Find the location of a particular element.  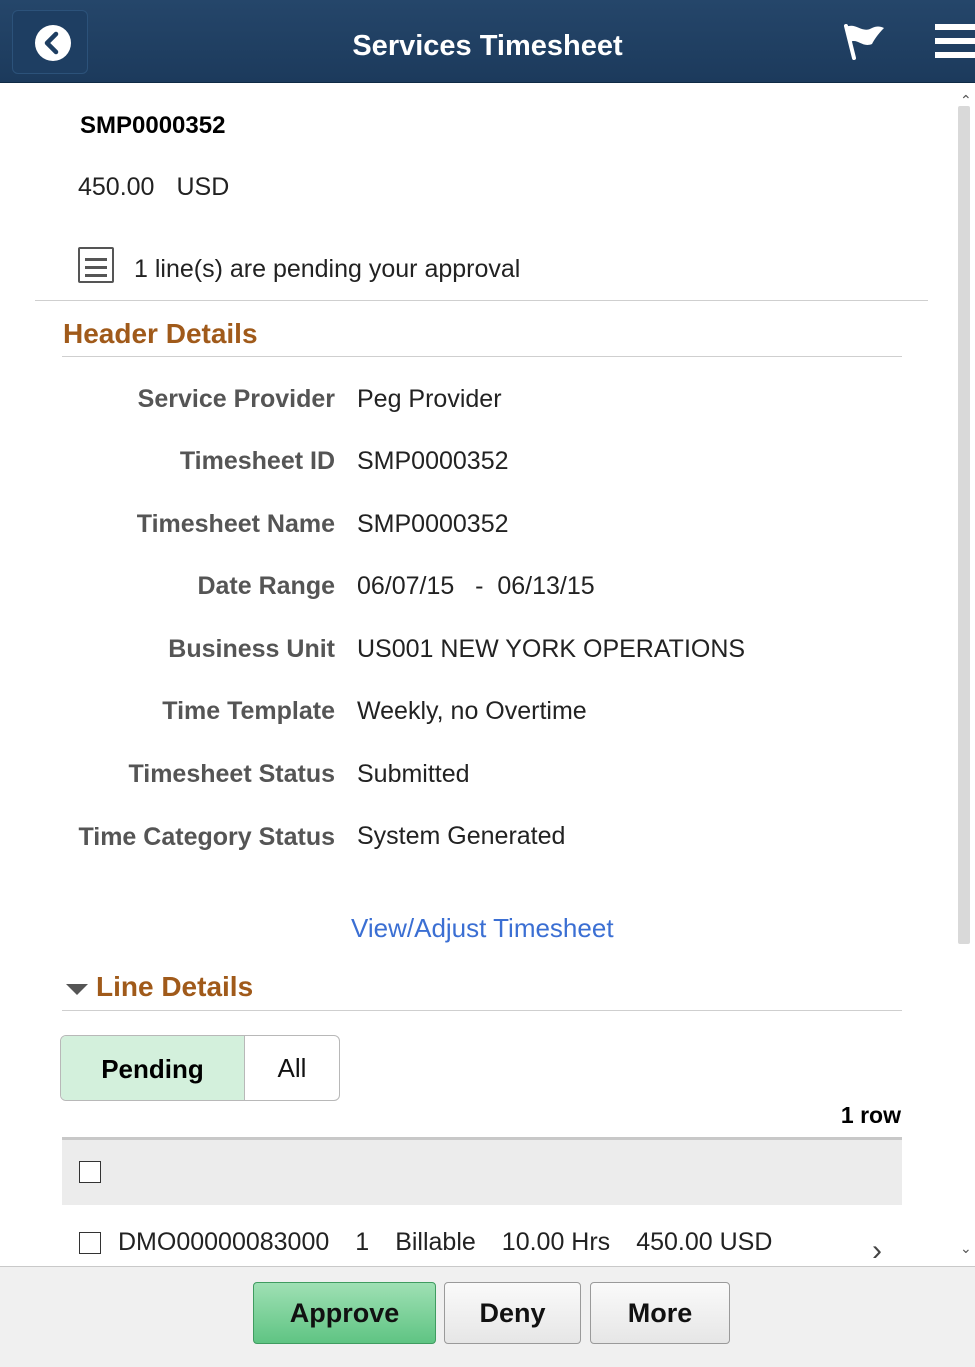

timesheet-id-label: Timesheet ID is located at coordinates (257, 461).